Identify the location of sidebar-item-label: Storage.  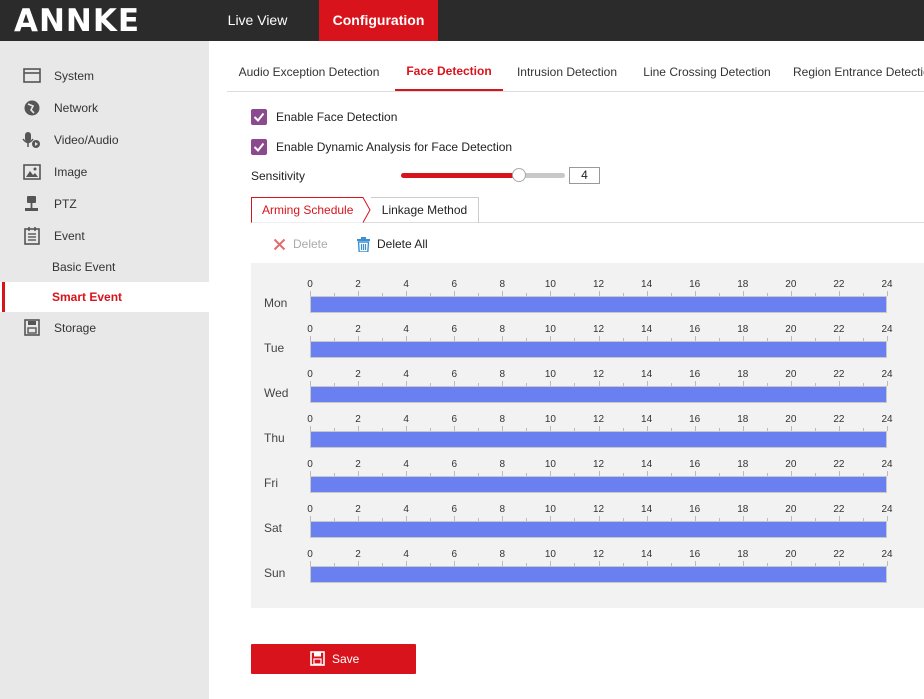
(75, 328).